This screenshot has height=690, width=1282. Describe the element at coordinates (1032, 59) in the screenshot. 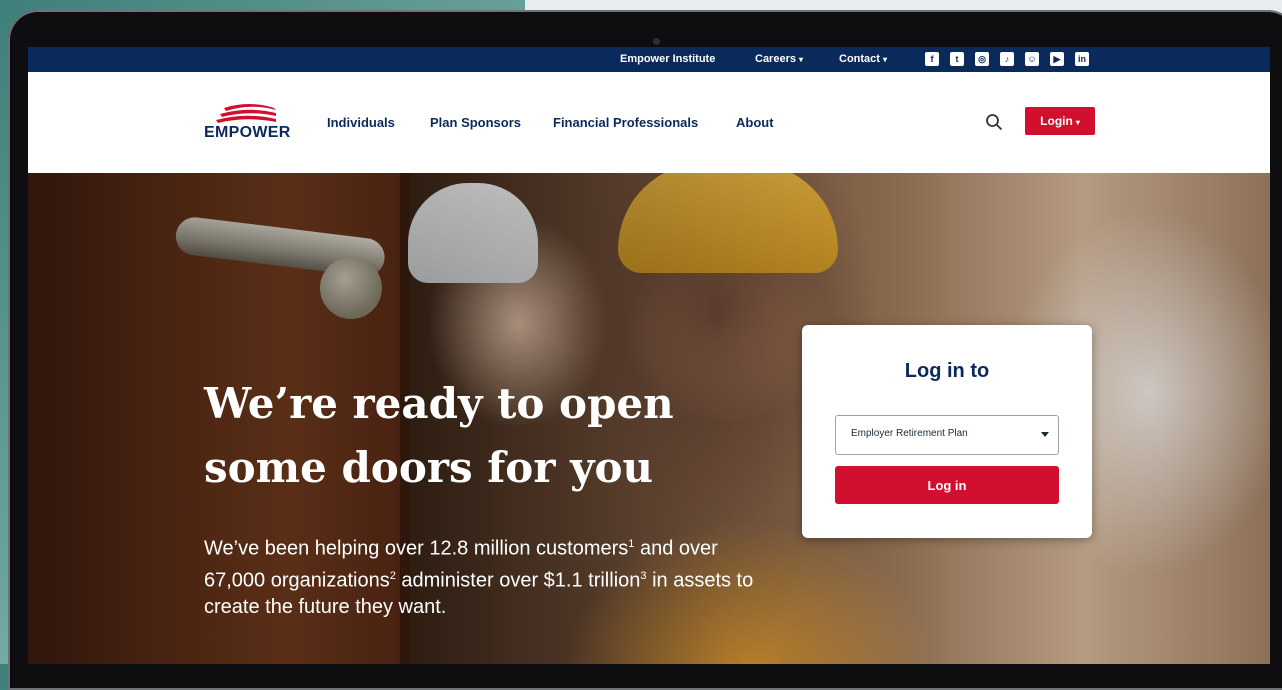

I see `snapchat-icon: ☺` at that location.